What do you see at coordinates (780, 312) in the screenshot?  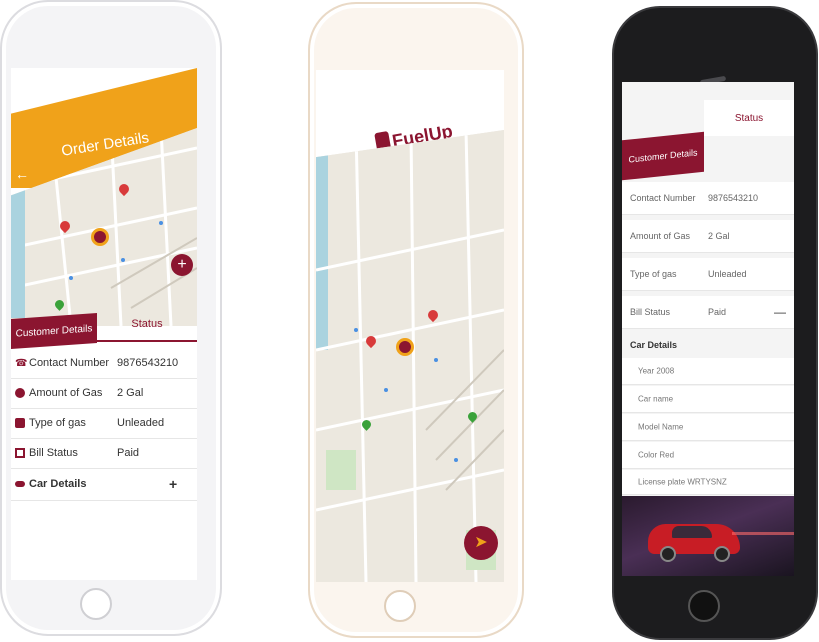 I see `collapse-toggle: —` at bounding box center [780, 312].